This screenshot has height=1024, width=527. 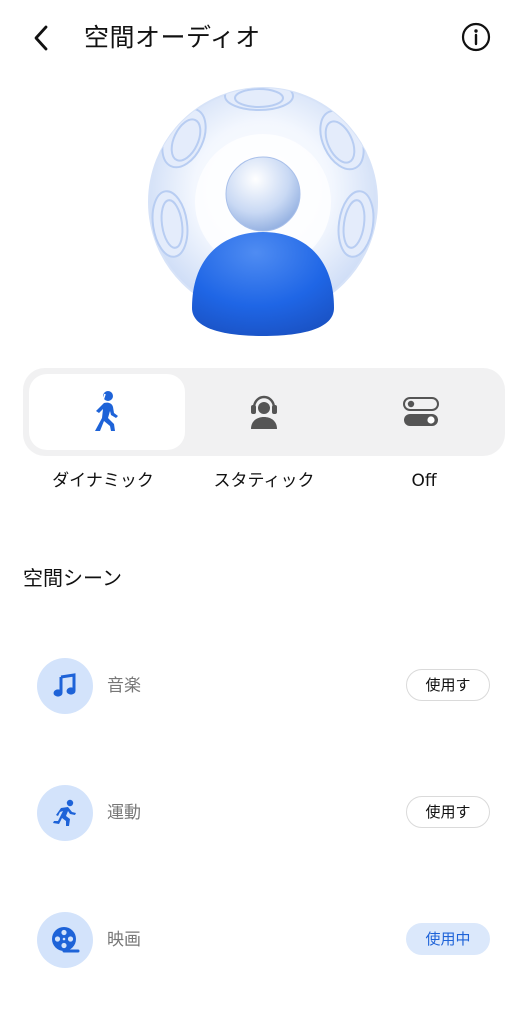 I want to click on scene-row-movie: 映画 使用中, so click(x=263, y=940).